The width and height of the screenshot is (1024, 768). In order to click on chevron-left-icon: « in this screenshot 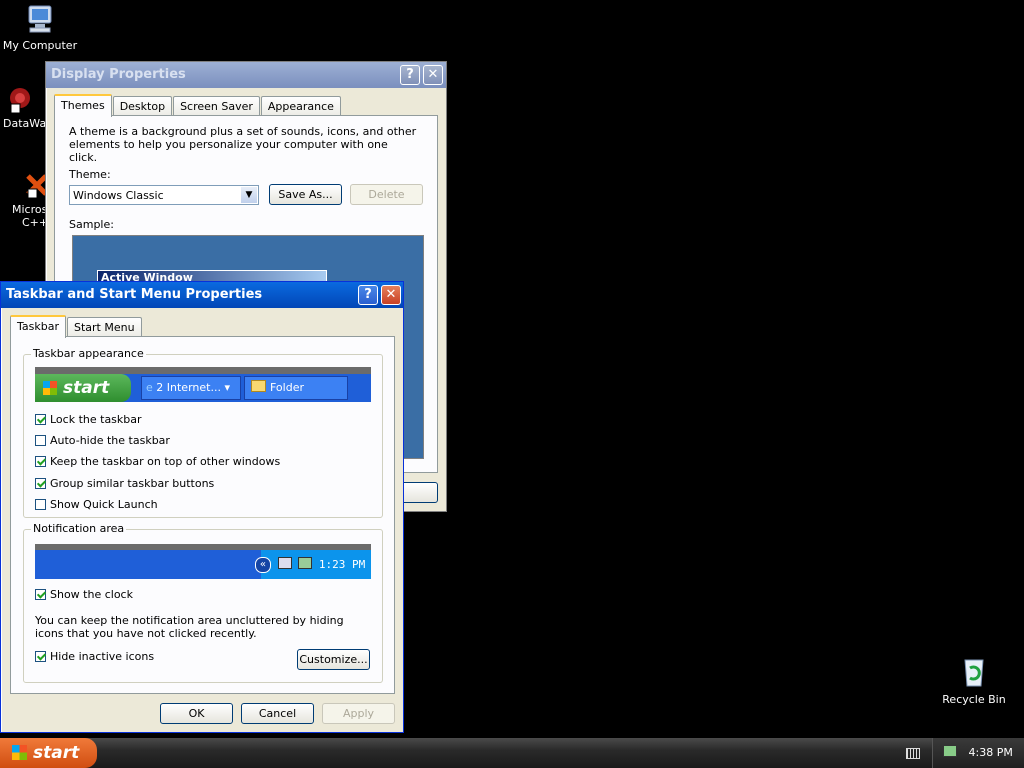, I will do `click(263, 565)`.